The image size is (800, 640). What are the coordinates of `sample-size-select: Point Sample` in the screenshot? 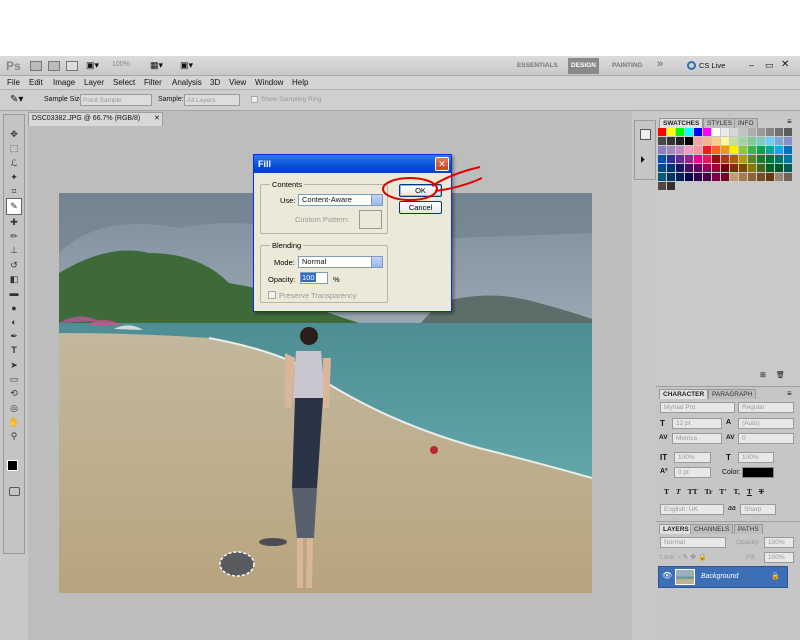 It's located at (116, 100).